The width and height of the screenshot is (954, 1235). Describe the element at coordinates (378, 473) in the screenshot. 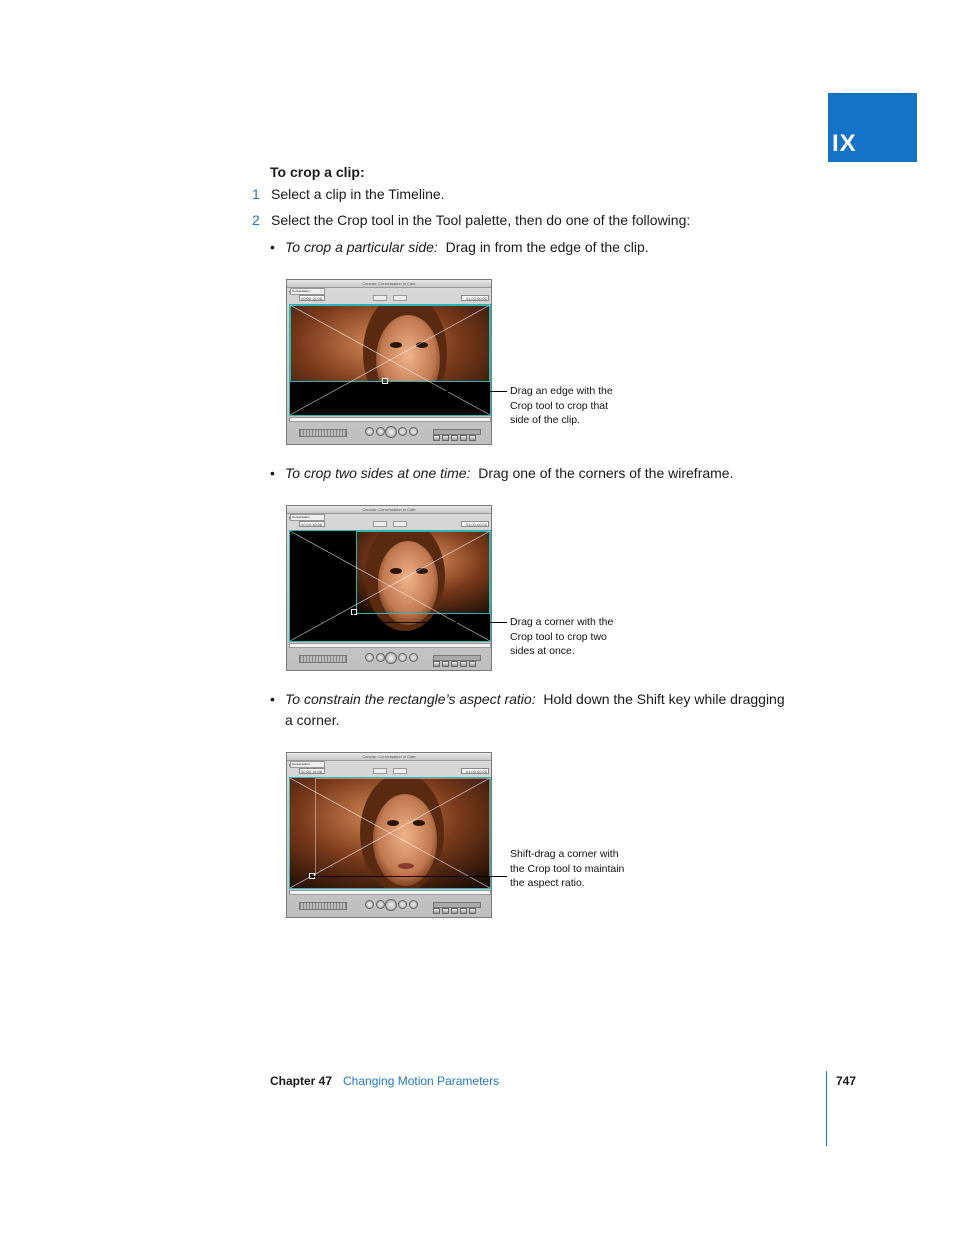

I see `bullet-lead: To crop two sides at one time:` at that location.